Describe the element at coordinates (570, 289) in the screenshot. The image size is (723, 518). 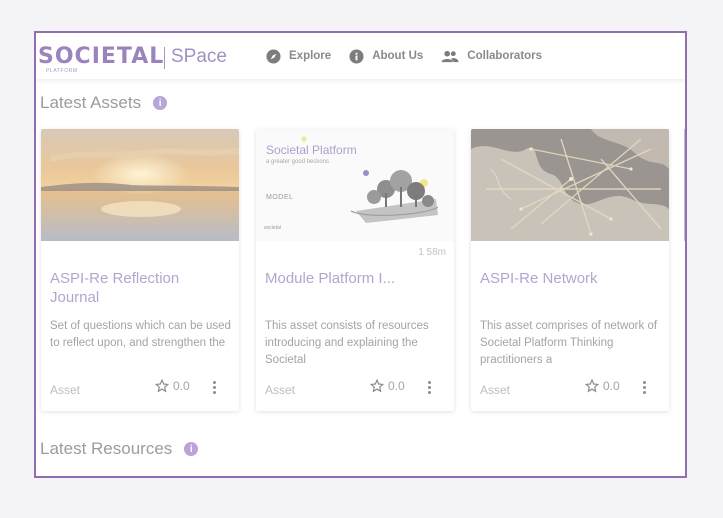
I see `card-title: ASPI-Re Network` at that location.